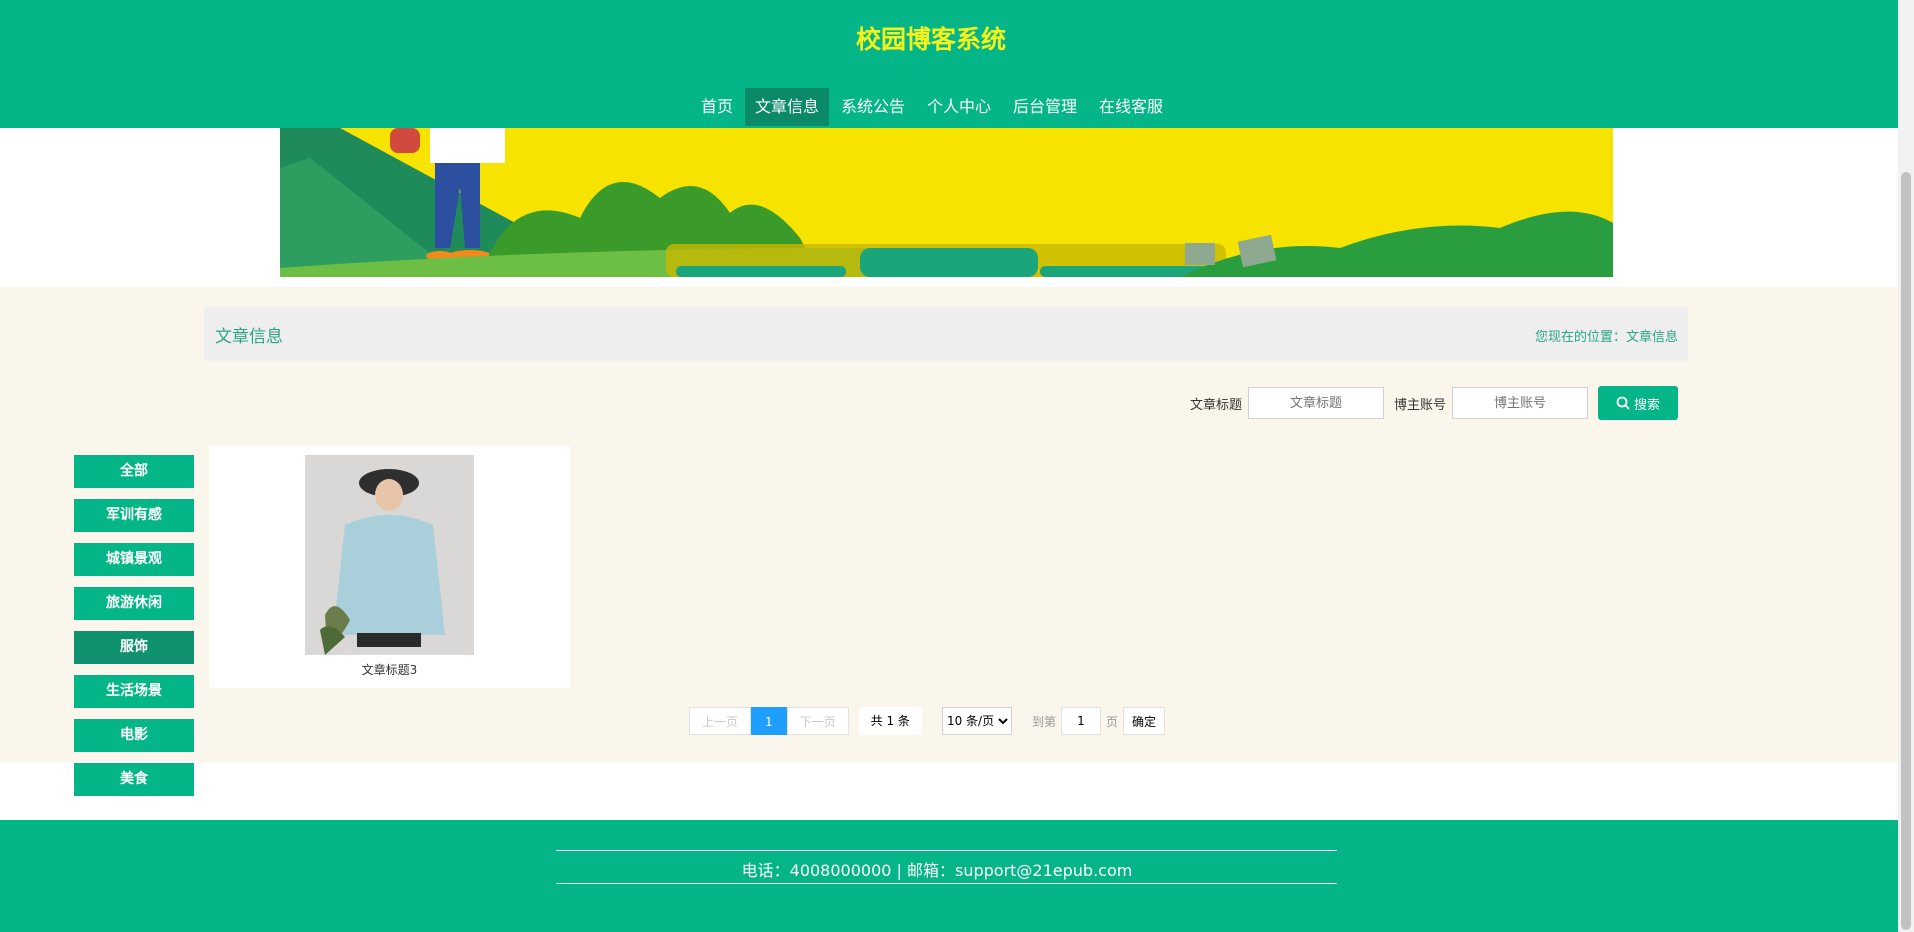  Describe the element at coordinates (890, 721) in the screenshot. I see `total-count: 共 1 条` at that location.